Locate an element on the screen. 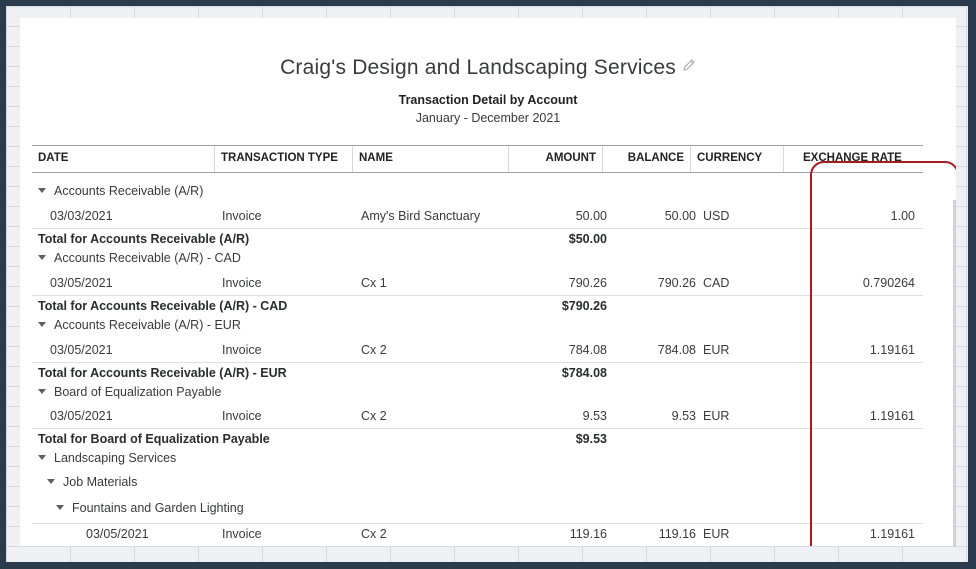  cell-currency: CAD is located at coordinates (716, 283).